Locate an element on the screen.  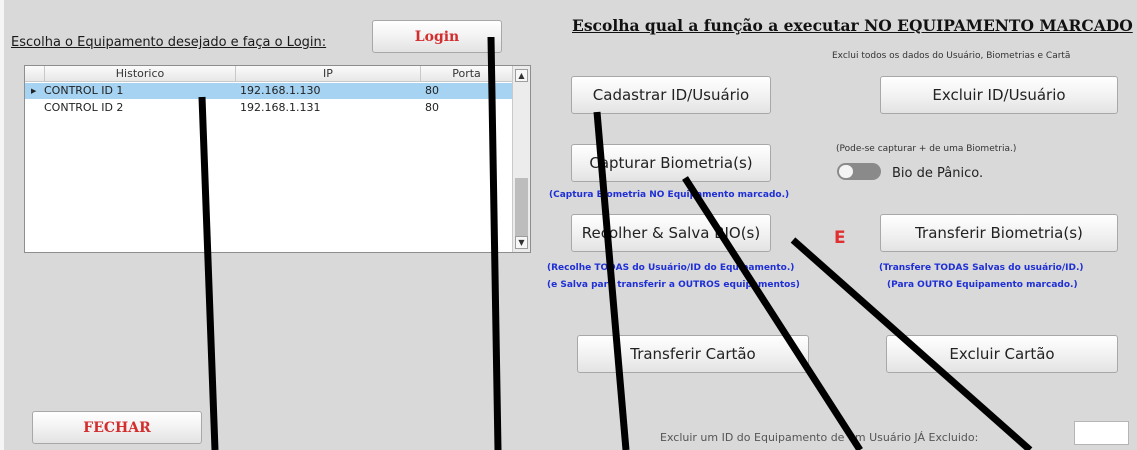
transfer-note-1: (Transfere TODAS Salvas do usuário/ID.) is located at coordinates (981, 268).